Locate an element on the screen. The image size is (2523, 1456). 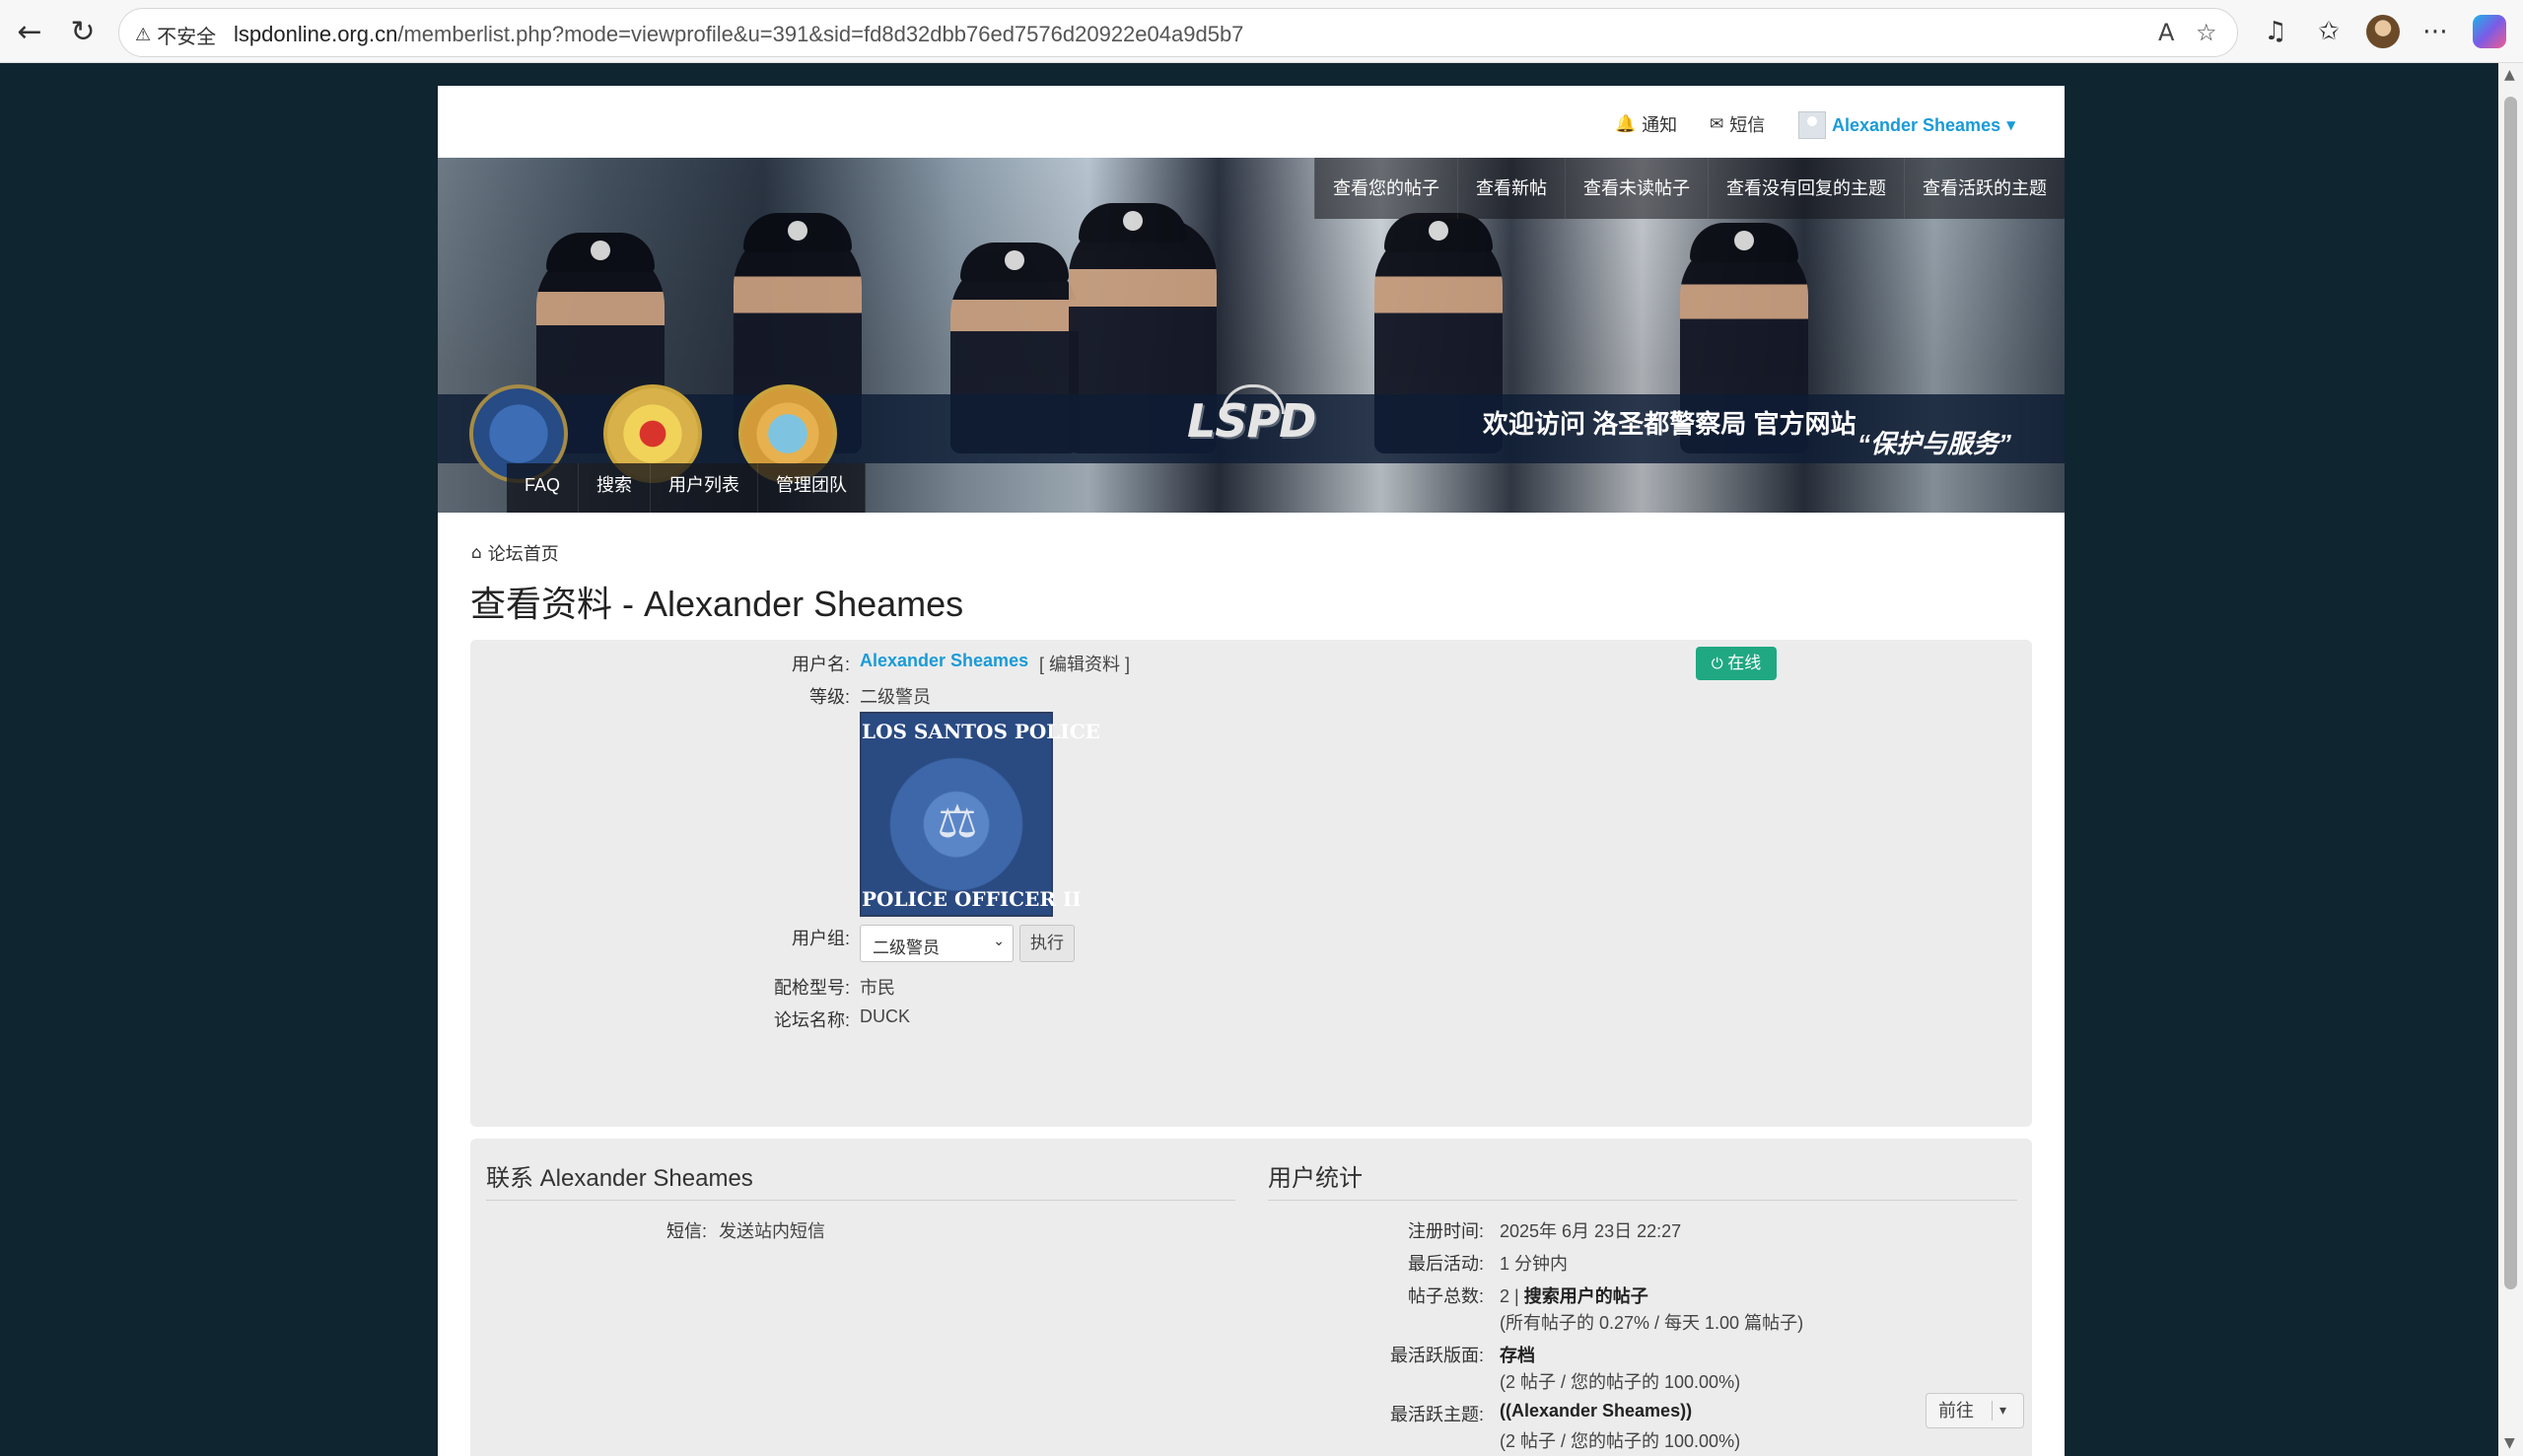
favorite-star-icon: ☆ is located at coordinates (2206, 32).